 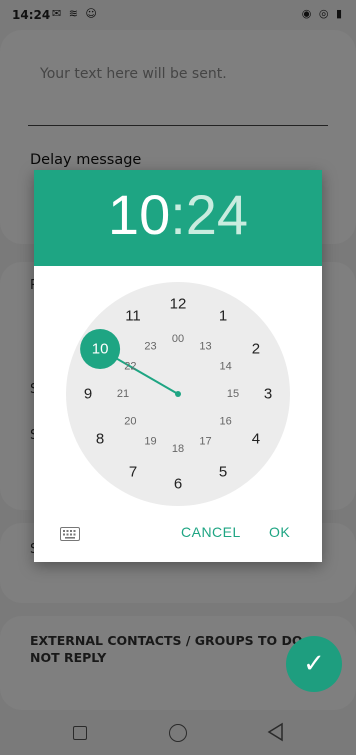 I want to click on ok-button: OK, so click(x=279, y=532).